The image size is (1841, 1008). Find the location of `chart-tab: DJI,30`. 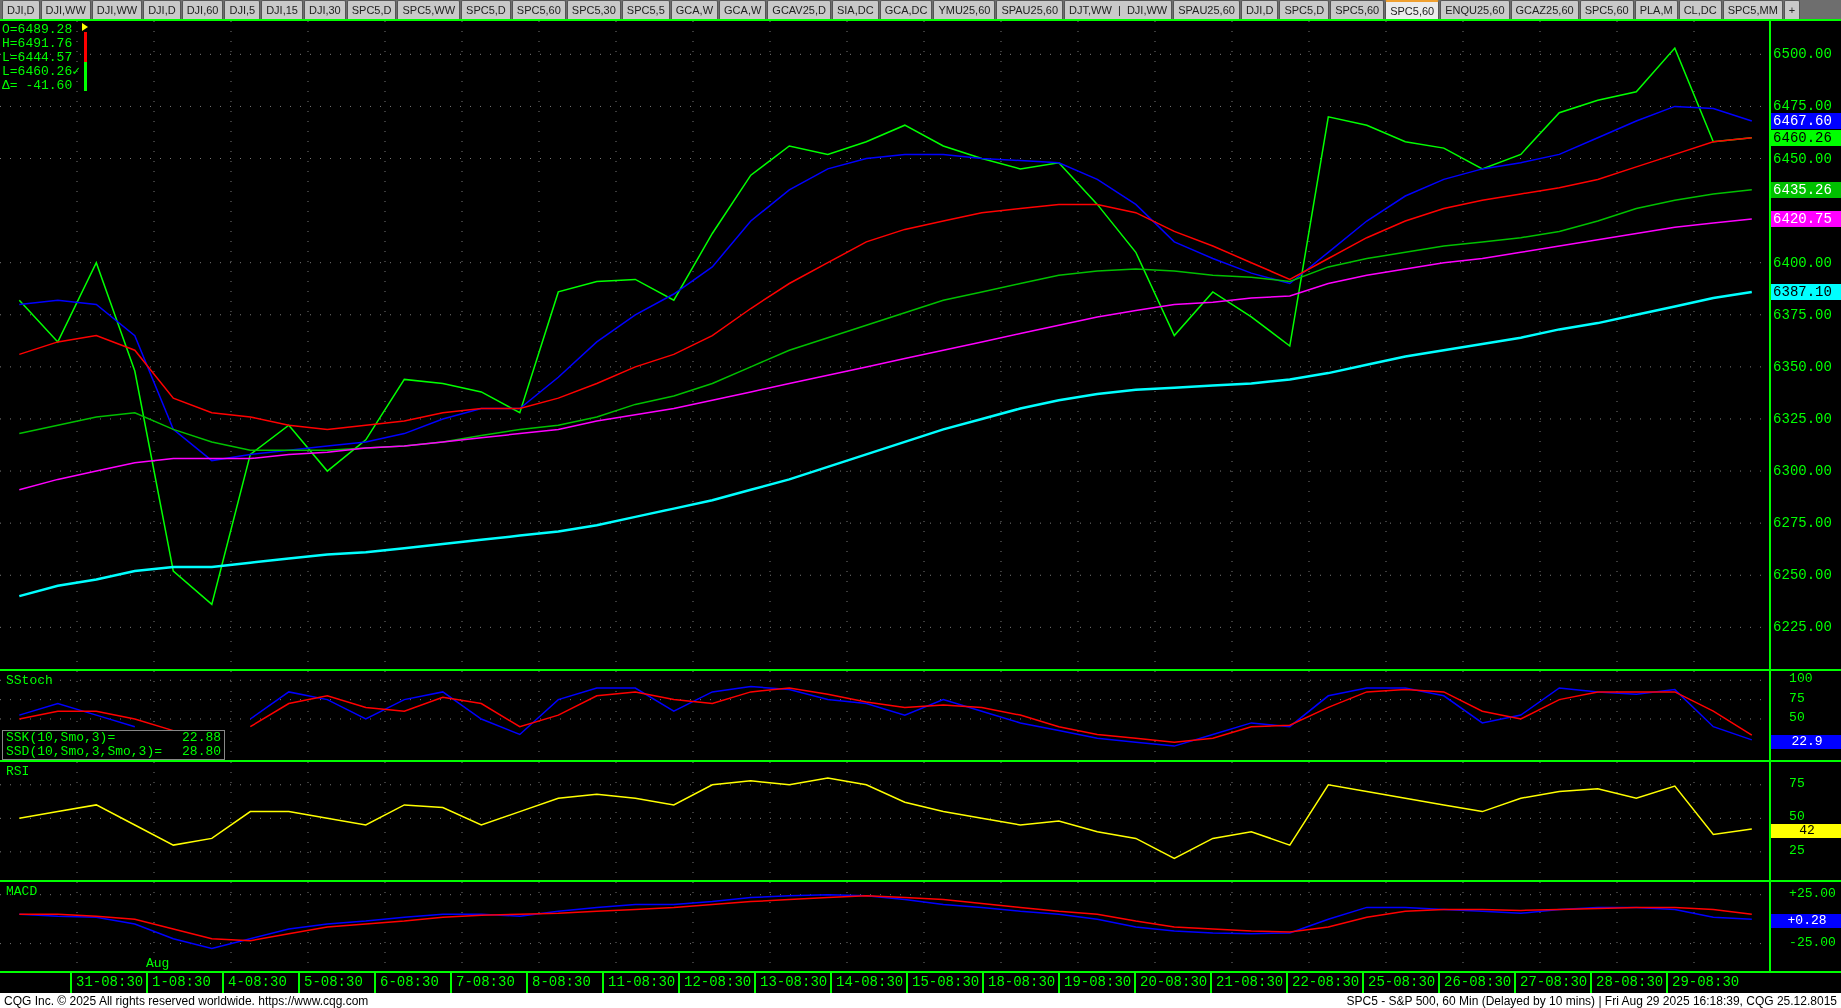

chart-tab: DJI,30 is located at coordinates (324, 9).